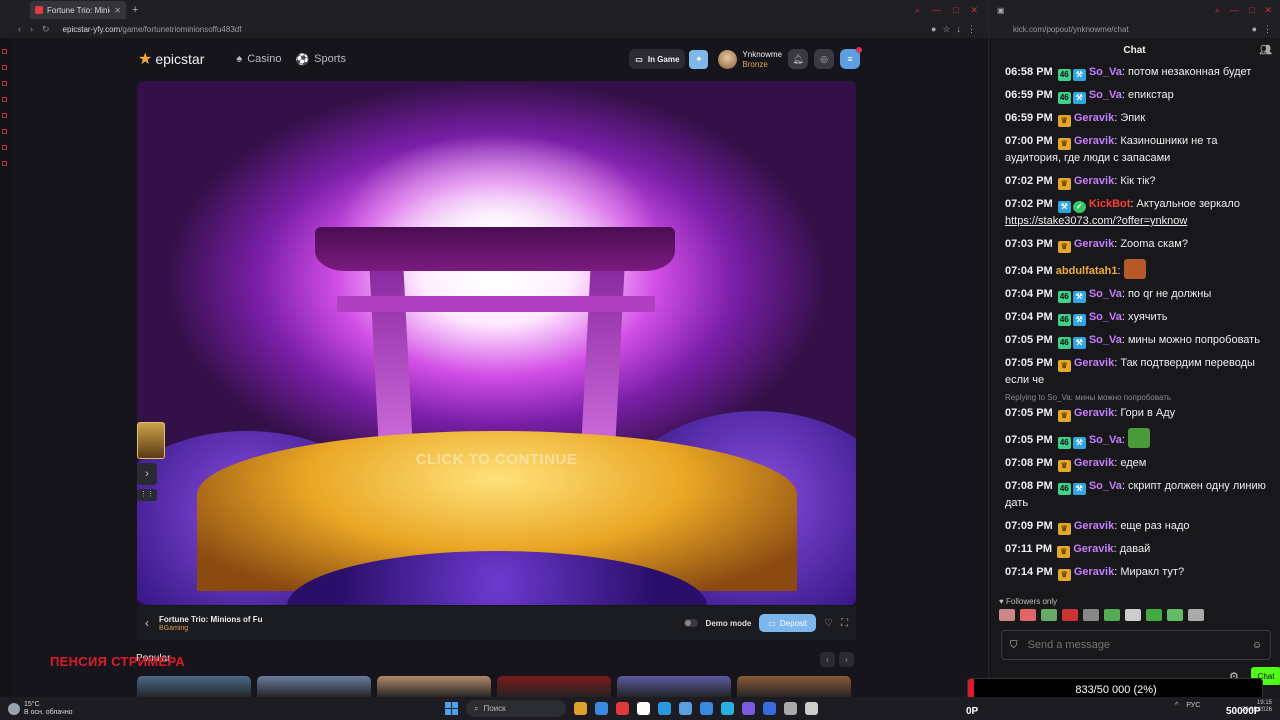  I want to click on bookmark-icon: ☆, so click(946, 29).